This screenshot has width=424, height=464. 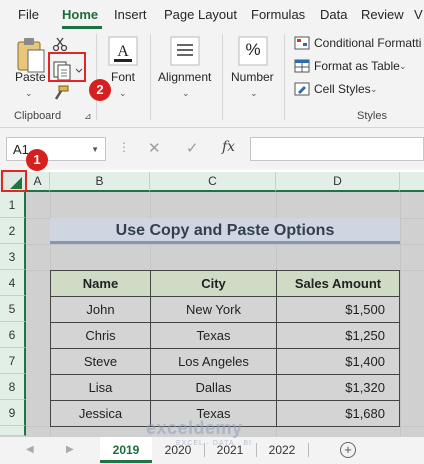 I want to click on table-cell-city: Los Angeles, so click(x=213, y=361).